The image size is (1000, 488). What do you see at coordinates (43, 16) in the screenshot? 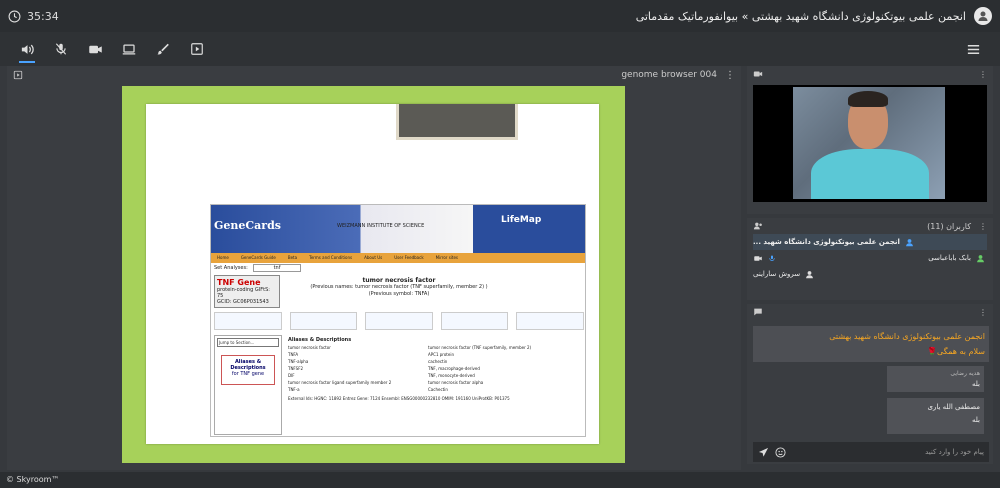
I see `timer-text: 35:34` at bounding box center [43, 16].